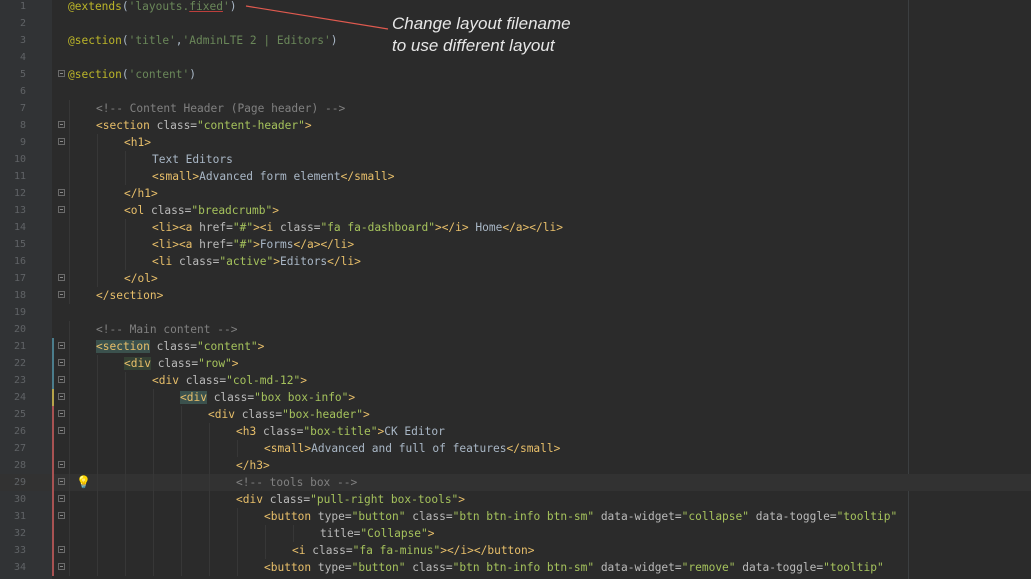 This screenshot has width=1031, height=579. I want to click on annotation-arrow-icon, so click(317, 17).